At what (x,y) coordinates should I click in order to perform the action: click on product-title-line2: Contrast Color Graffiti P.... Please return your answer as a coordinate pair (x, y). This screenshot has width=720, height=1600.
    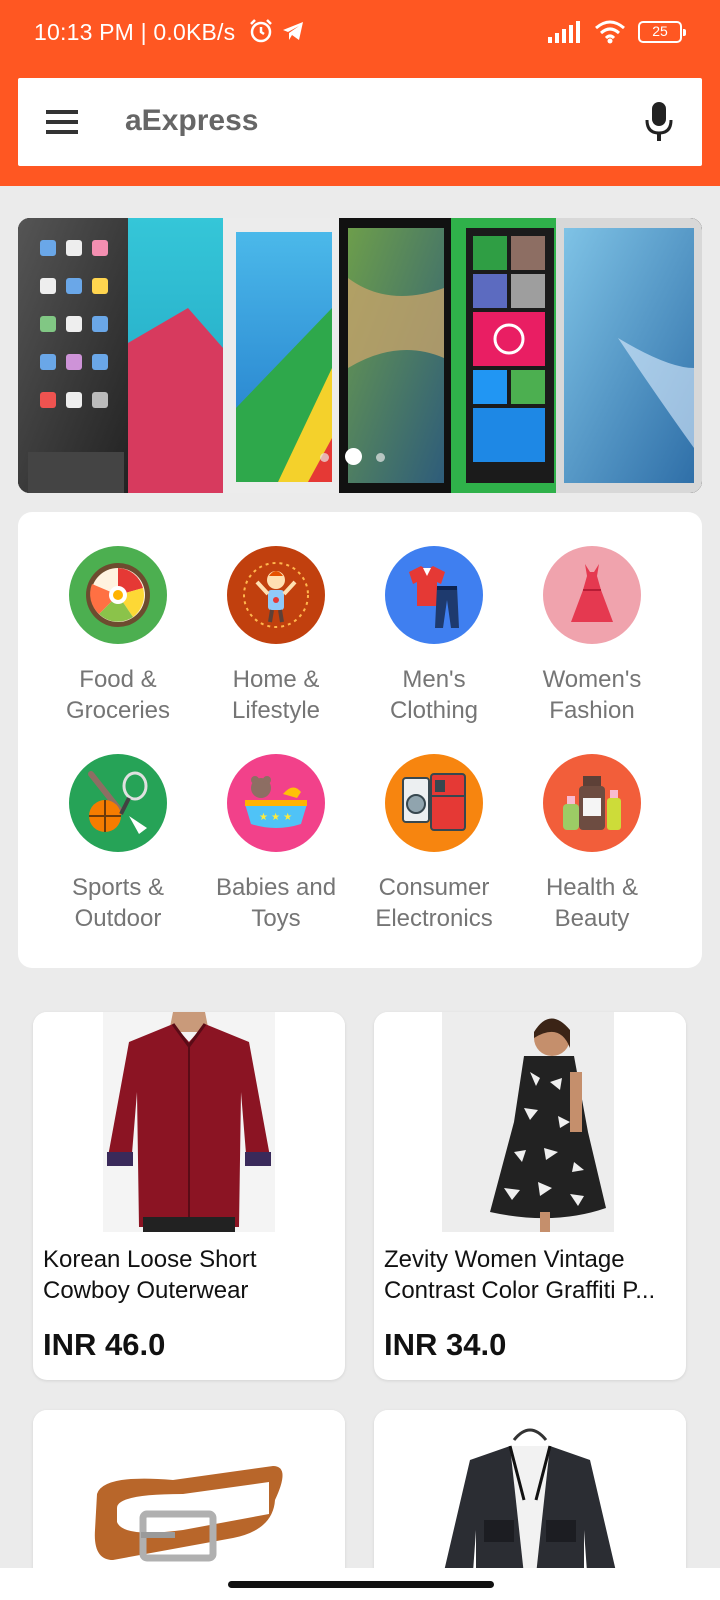
    Looking at the image, I should click on (520, 1290).